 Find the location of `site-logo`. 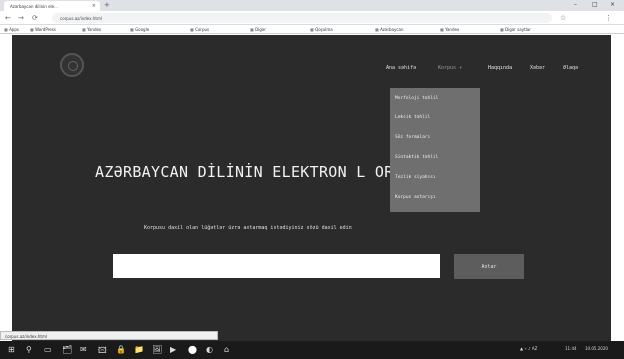

site-logo is located at coordinates (72, 65).